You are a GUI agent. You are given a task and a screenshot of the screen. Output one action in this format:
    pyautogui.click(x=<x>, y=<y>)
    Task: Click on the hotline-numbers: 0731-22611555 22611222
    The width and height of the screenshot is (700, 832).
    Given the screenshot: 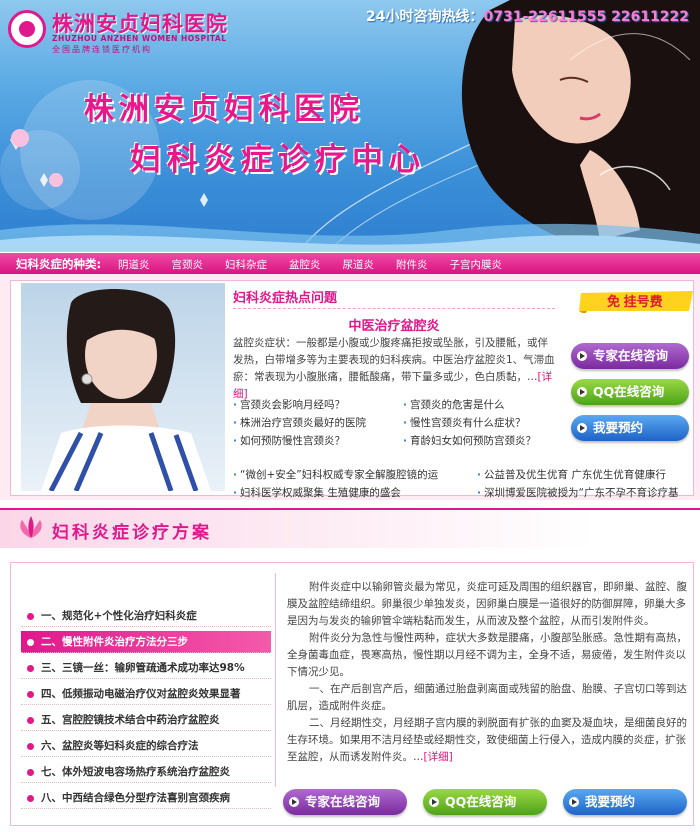 What is the action you would take?
    pyautogui.click(x=586, y=17)
    